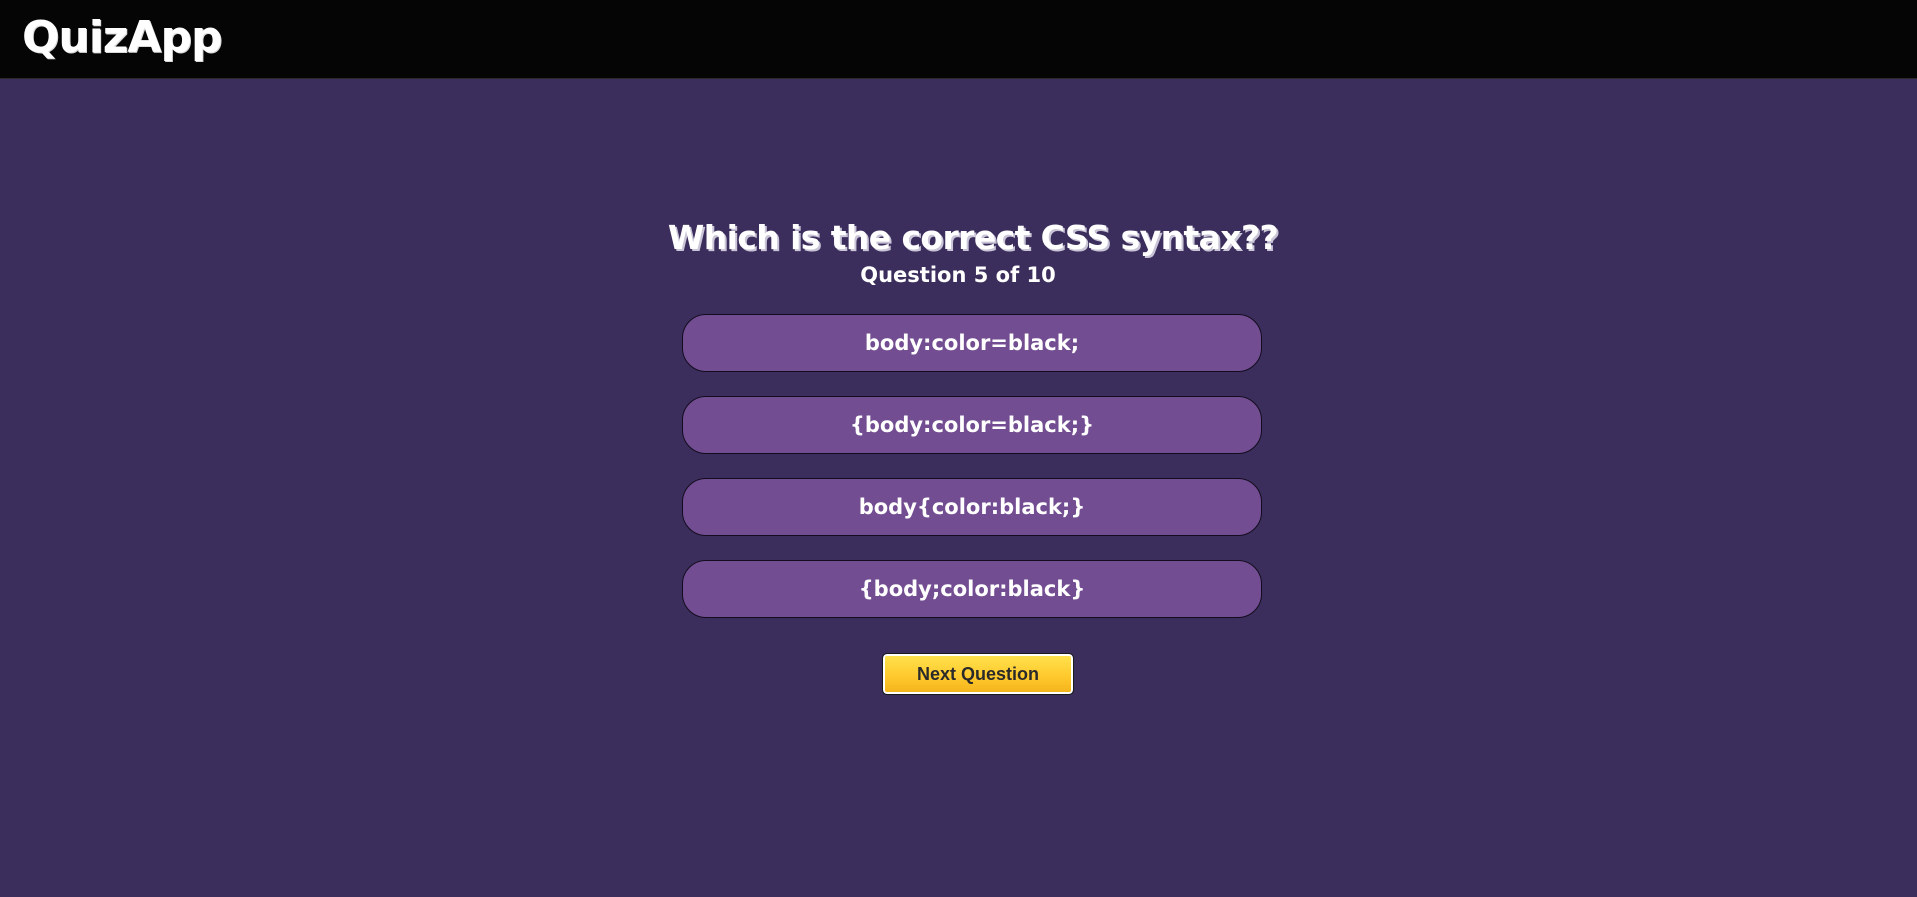  What do you see at coordinates (122, 38) in the screenshot?
I see `app-logo: QuizApp` at bounding box center [122, 38].